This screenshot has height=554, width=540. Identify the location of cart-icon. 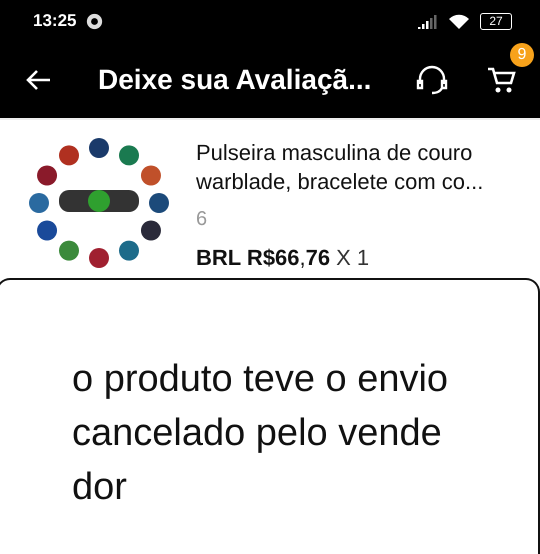
(501, 80).